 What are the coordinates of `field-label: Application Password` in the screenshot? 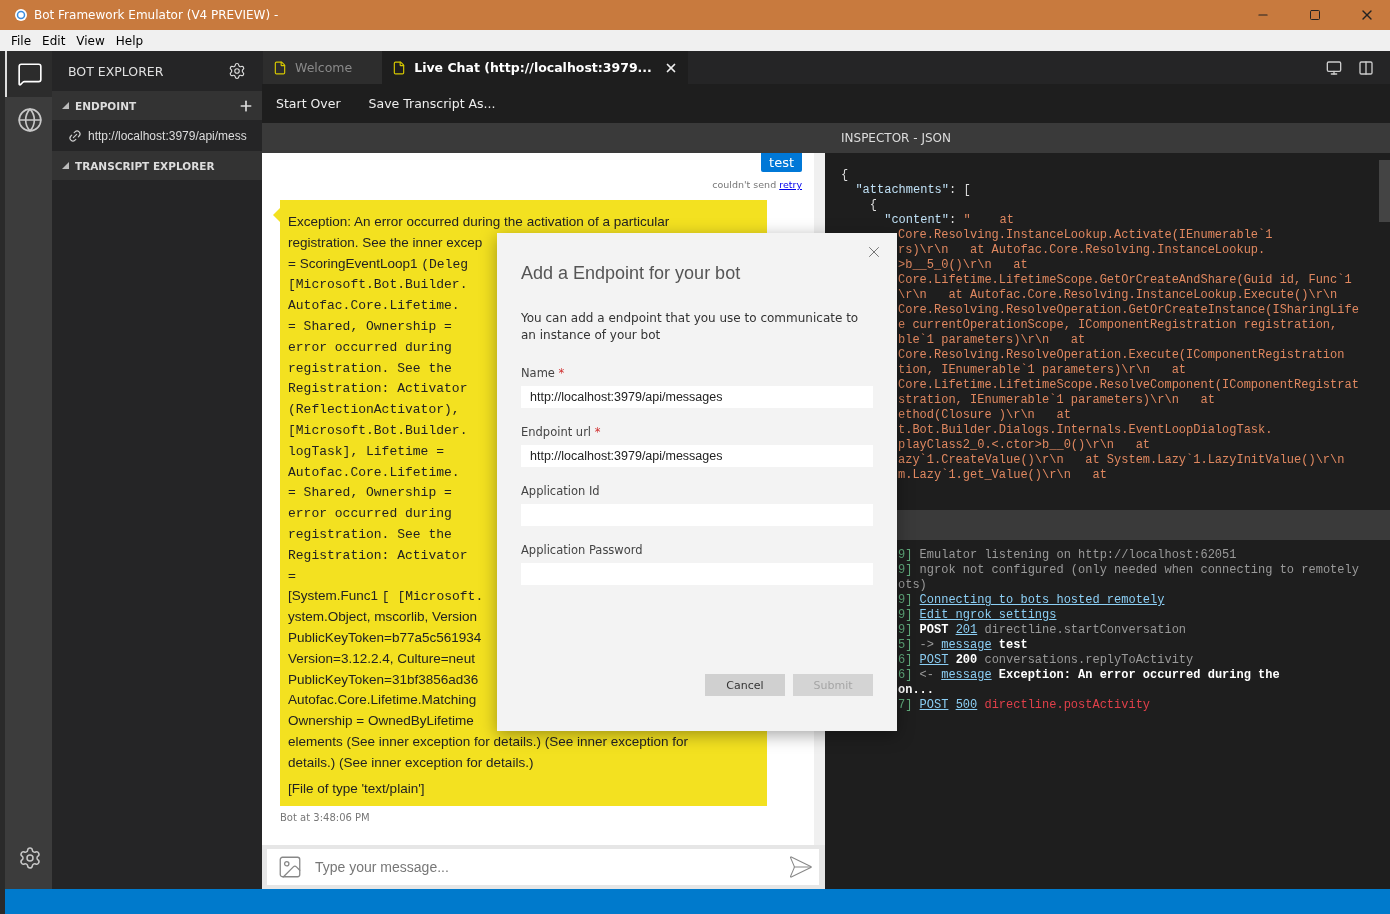 It's located at (582, 550).